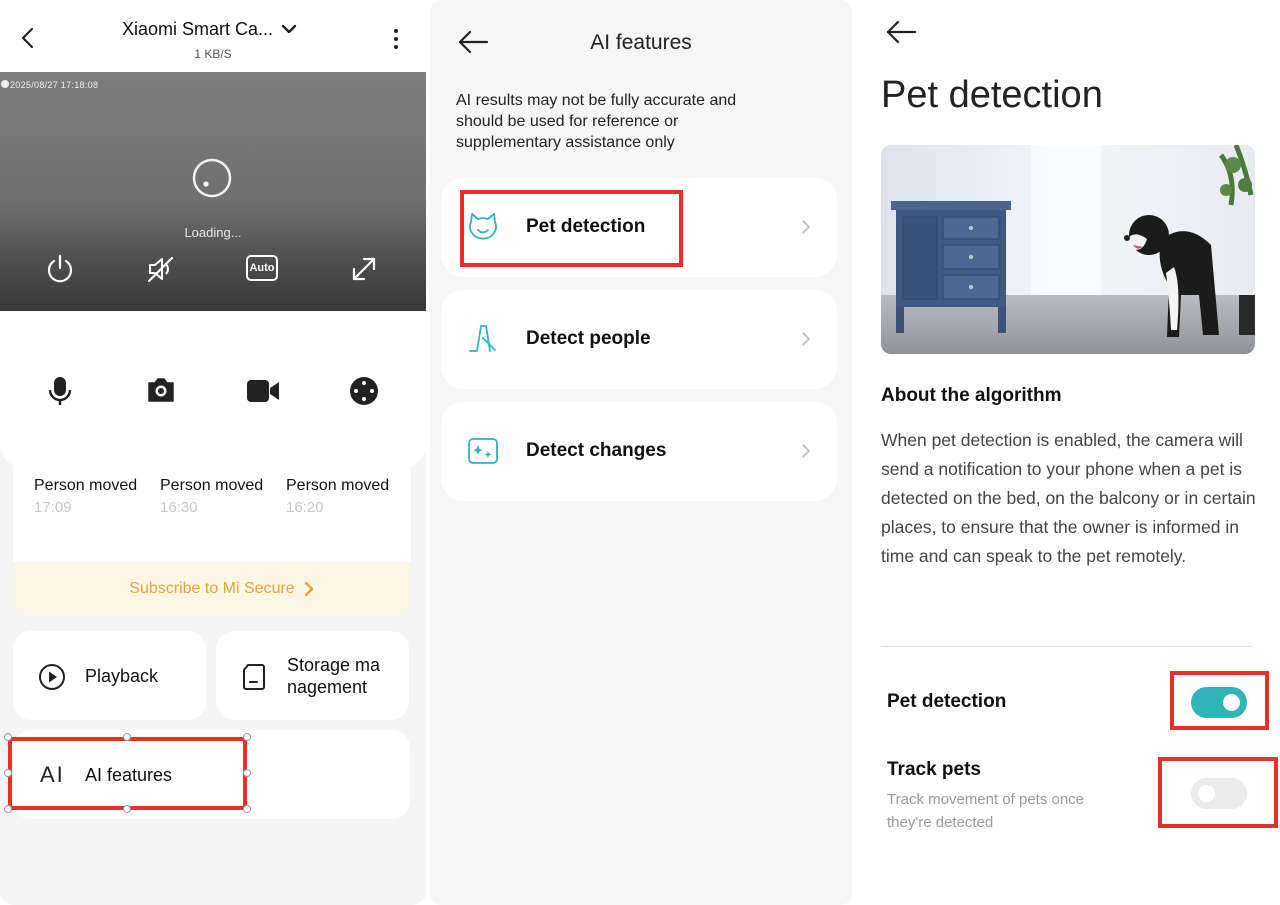 Image resolution: width=1280 pixels, height=905 pixels. Describe the element at coordinates (901, 32) in the screenshot. I see `back-arrow-icon` at that location.